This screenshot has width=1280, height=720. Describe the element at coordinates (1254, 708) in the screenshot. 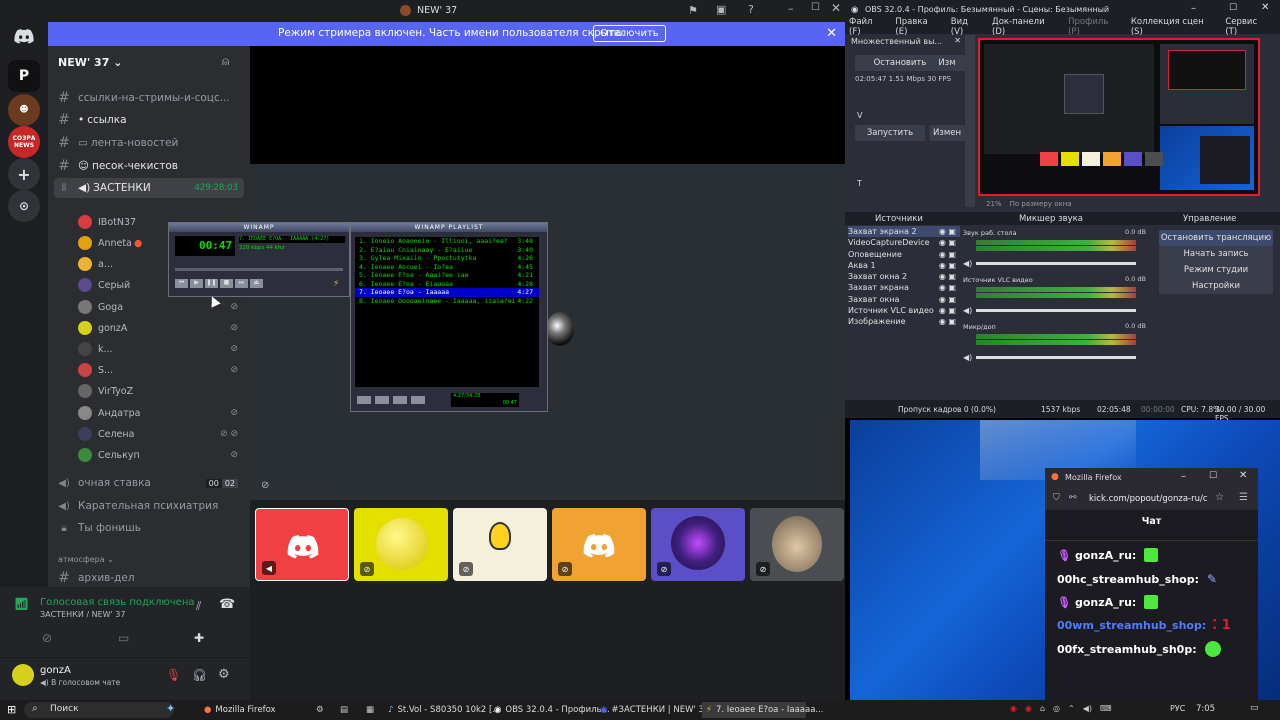

I see `notifications-icon: ▭` at that location.